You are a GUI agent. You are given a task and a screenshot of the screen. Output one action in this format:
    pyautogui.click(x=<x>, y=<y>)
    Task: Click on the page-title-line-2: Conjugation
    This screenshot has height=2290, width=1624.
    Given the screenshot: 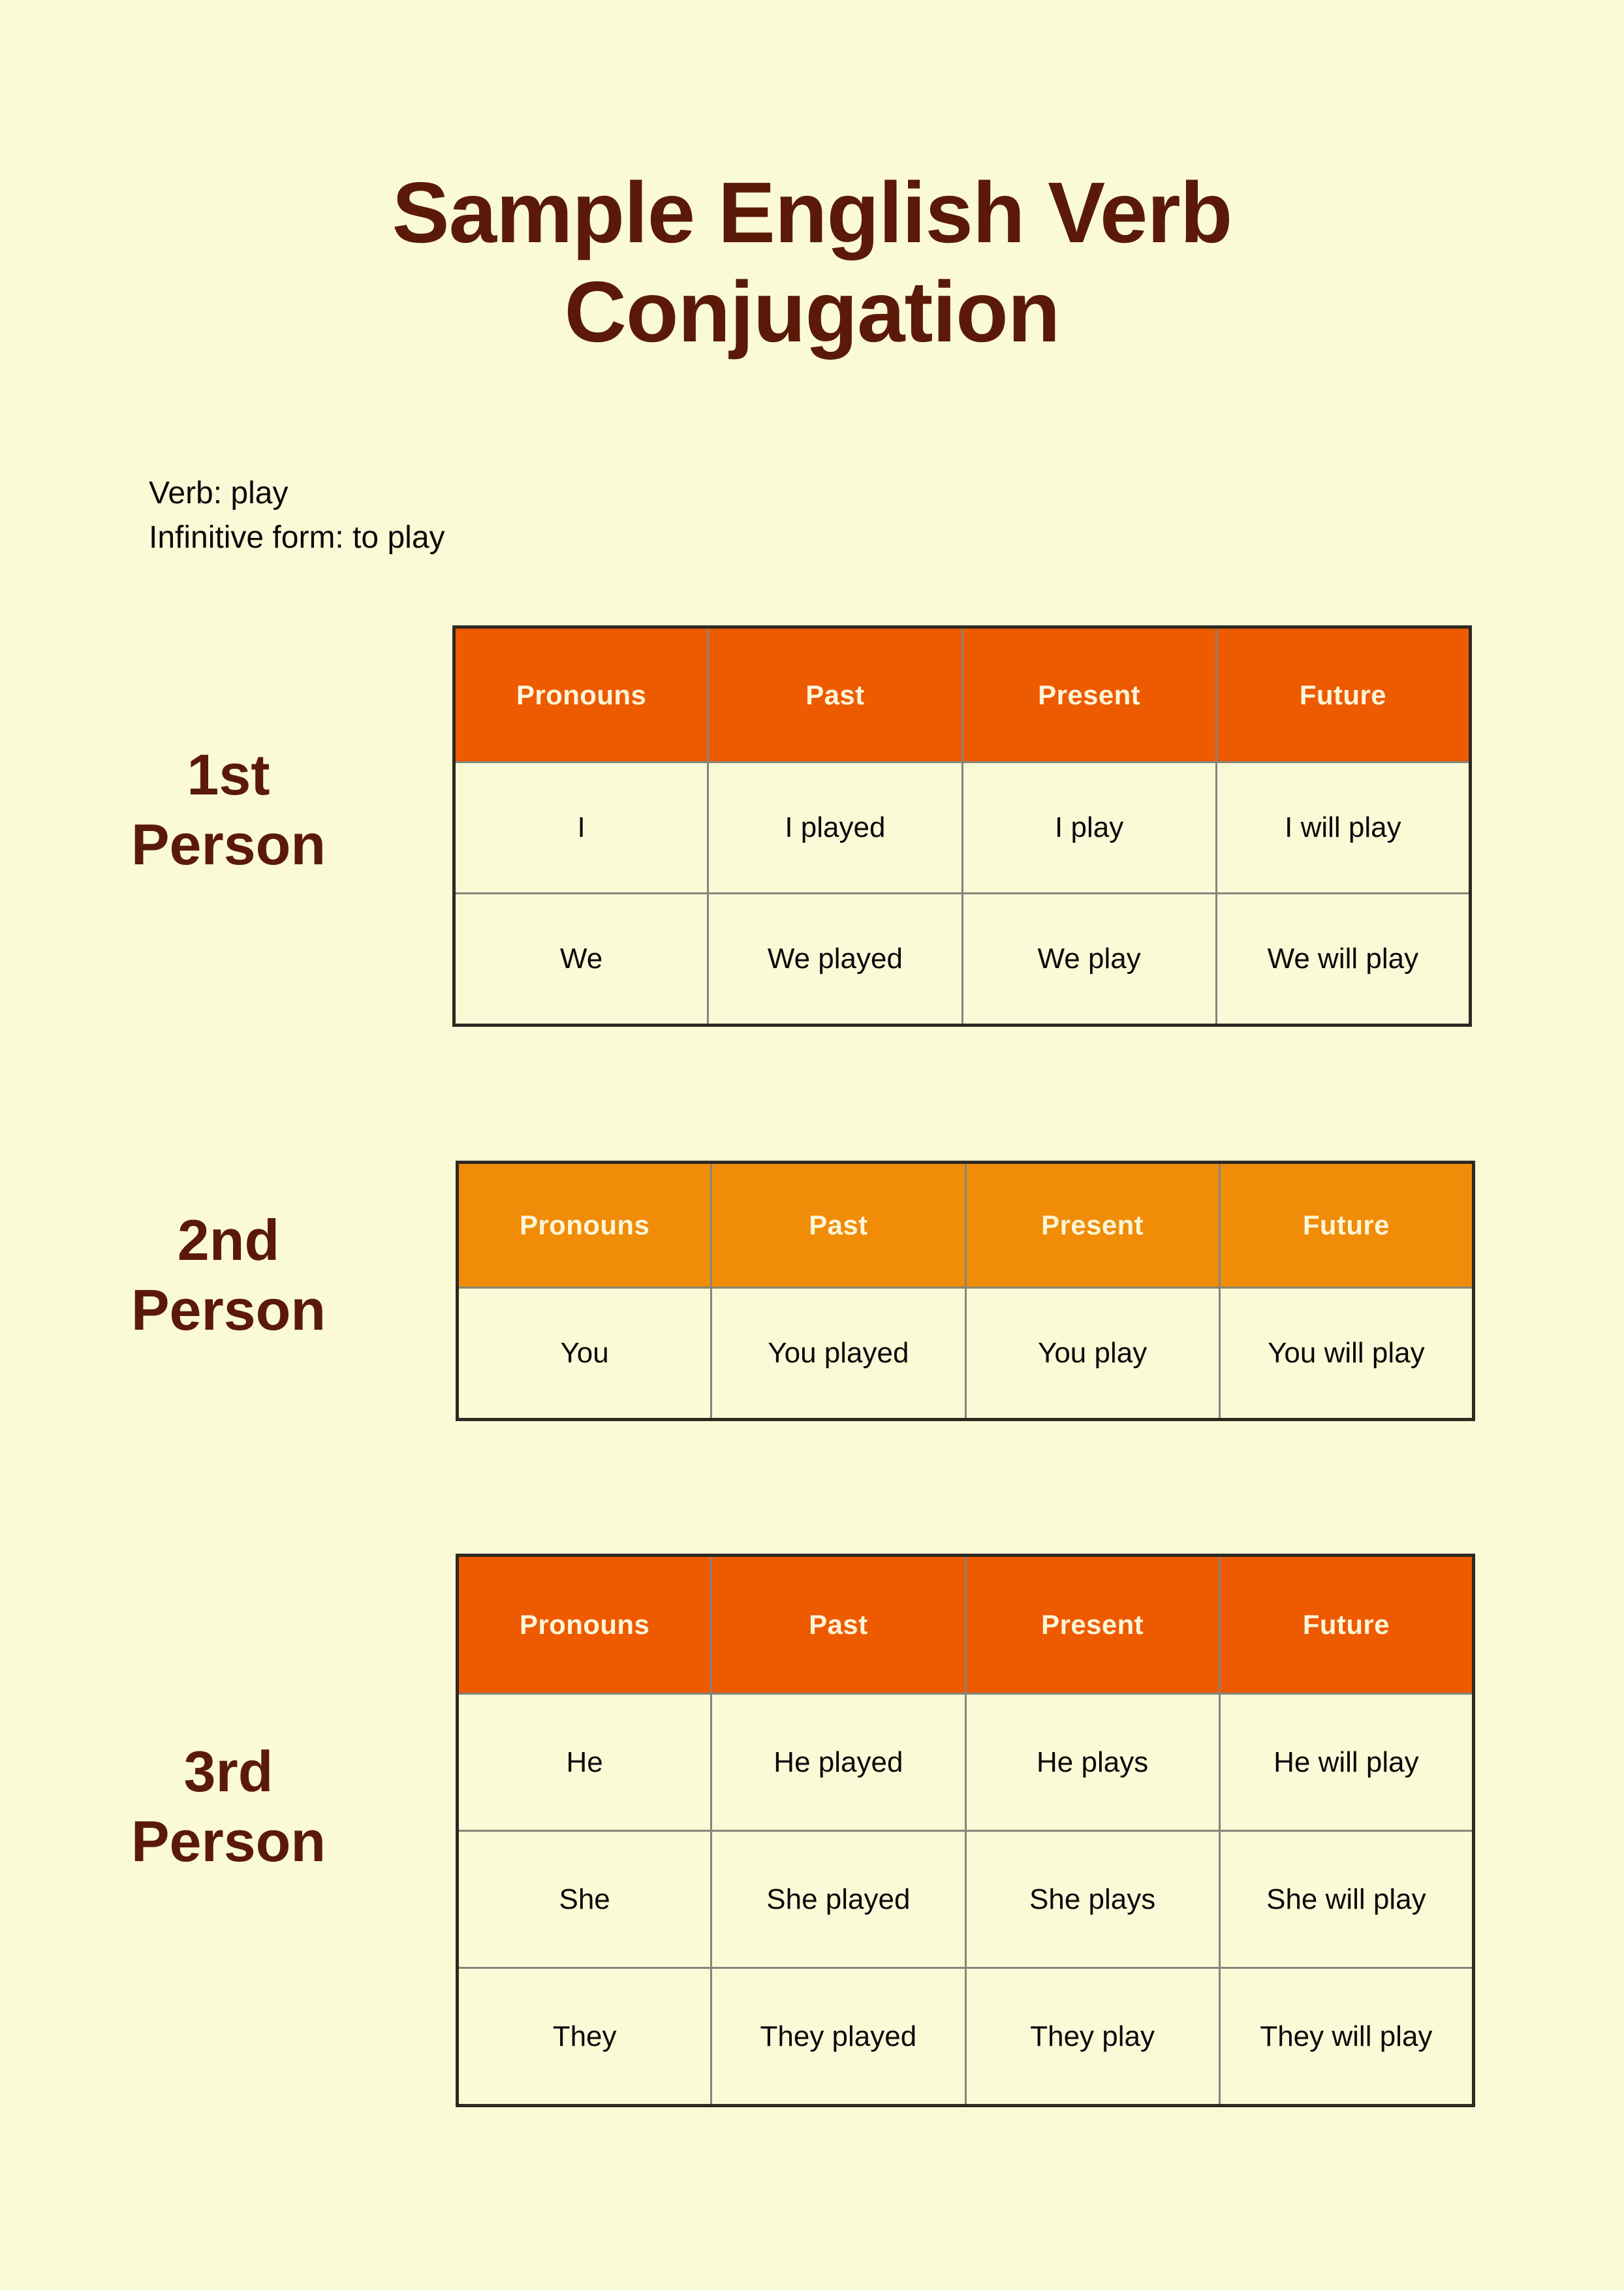 What is the action you would take?
    pyautogui.click(x=812, y=311)
    